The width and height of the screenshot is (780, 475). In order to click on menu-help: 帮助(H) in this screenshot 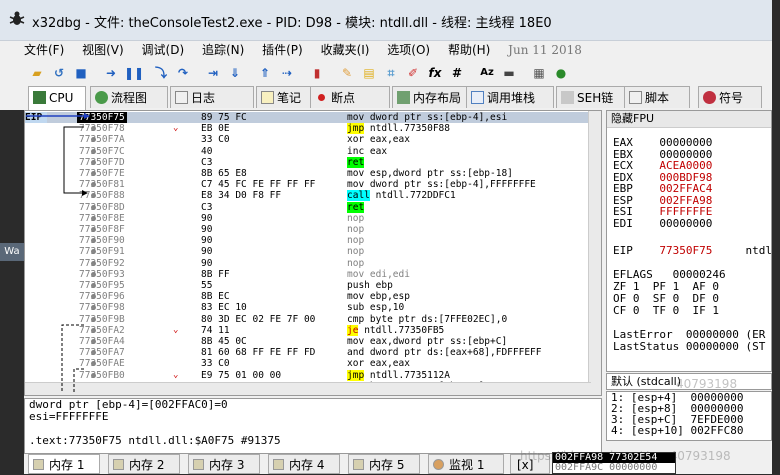, I will do `click(469, 50)`.